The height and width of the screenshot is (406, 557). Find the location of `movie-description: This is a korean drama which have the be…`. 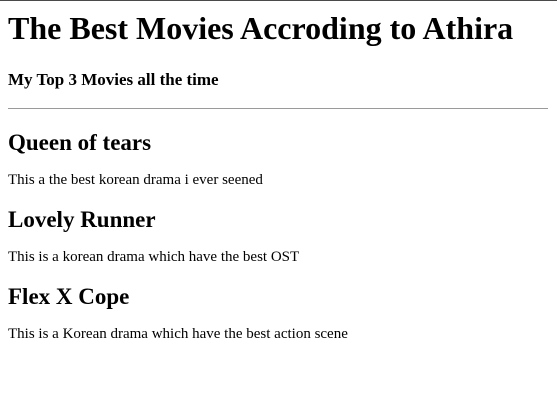

movie-description: This is a korean drama which have the be… is located at coordinates (154, 257).